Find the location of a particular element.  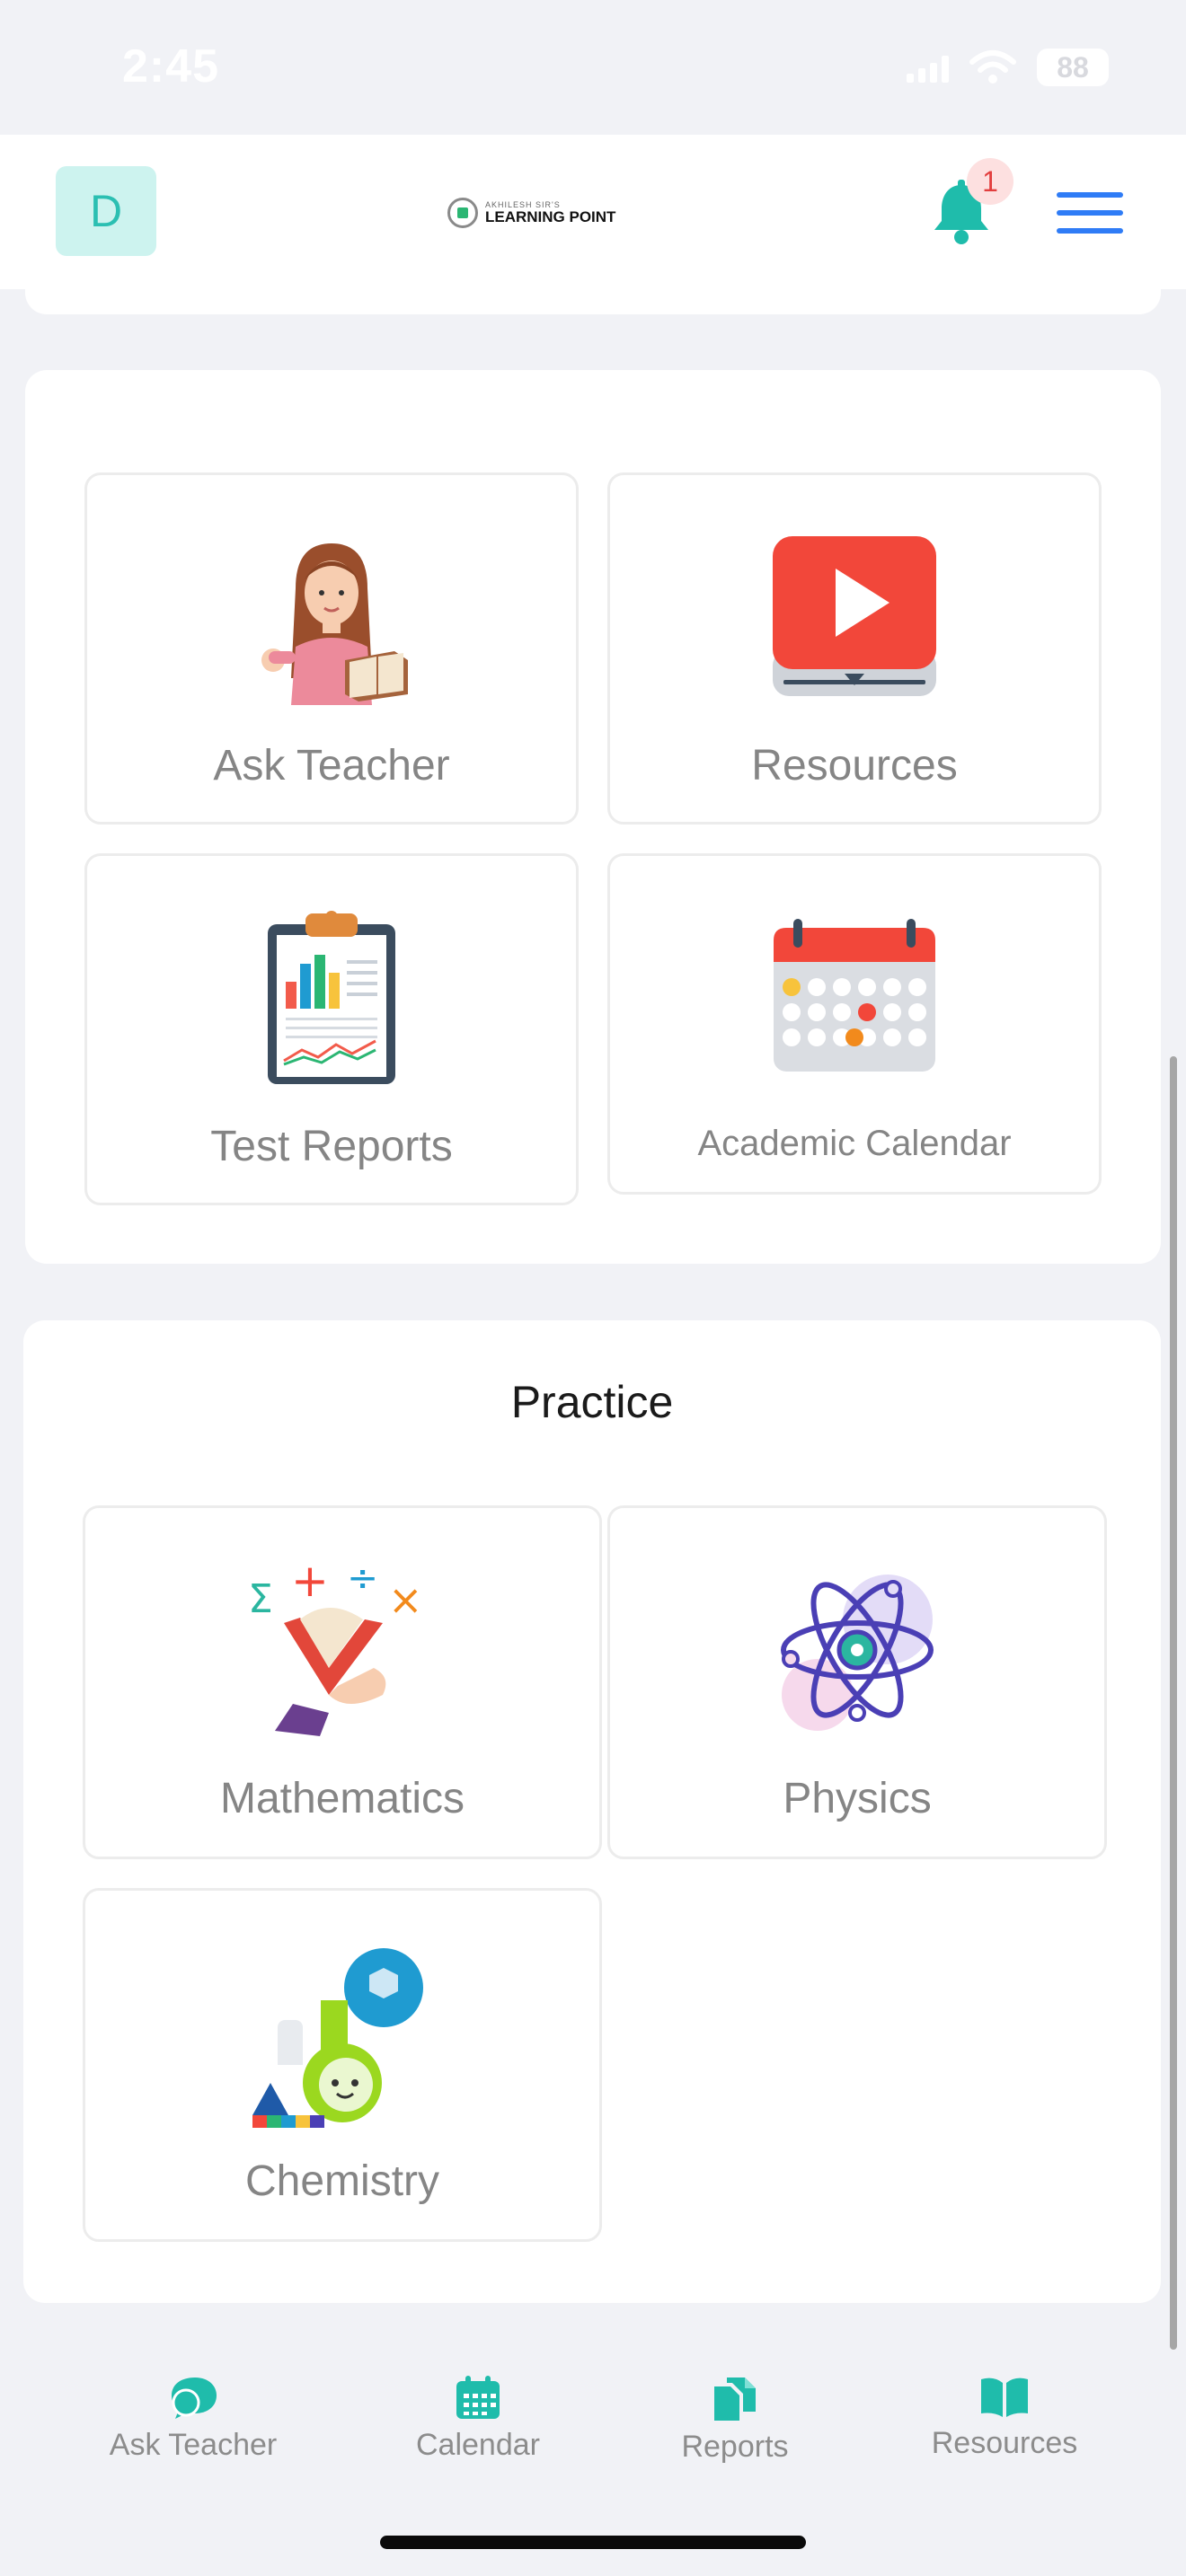

nav-label: Ask Teacher is located at coordinates (193, 2445).